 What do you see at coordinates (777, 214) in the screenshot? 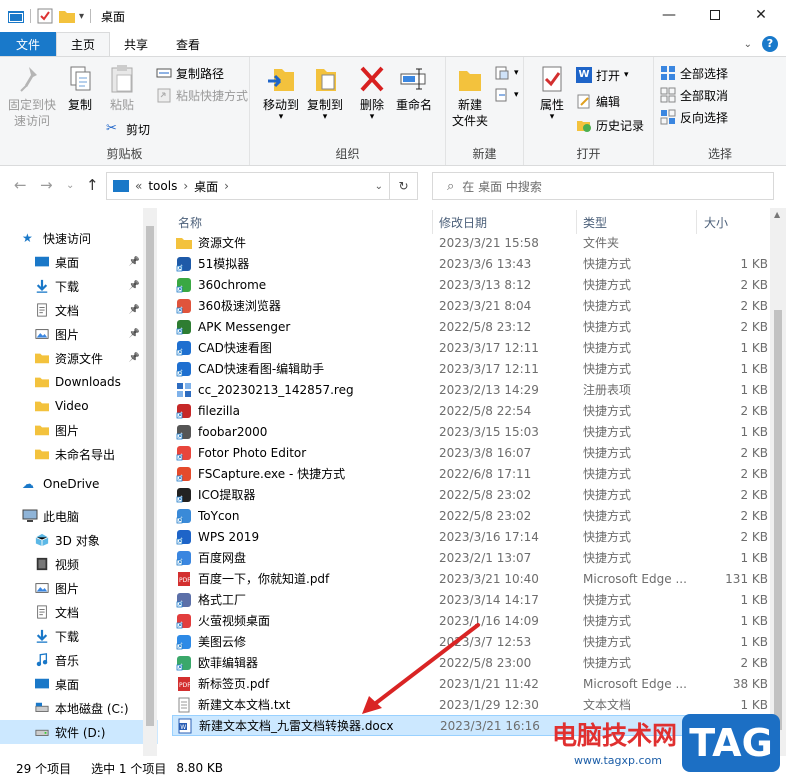
I see `scroll-up-icon: ▲` at bounding box center [777, 214].